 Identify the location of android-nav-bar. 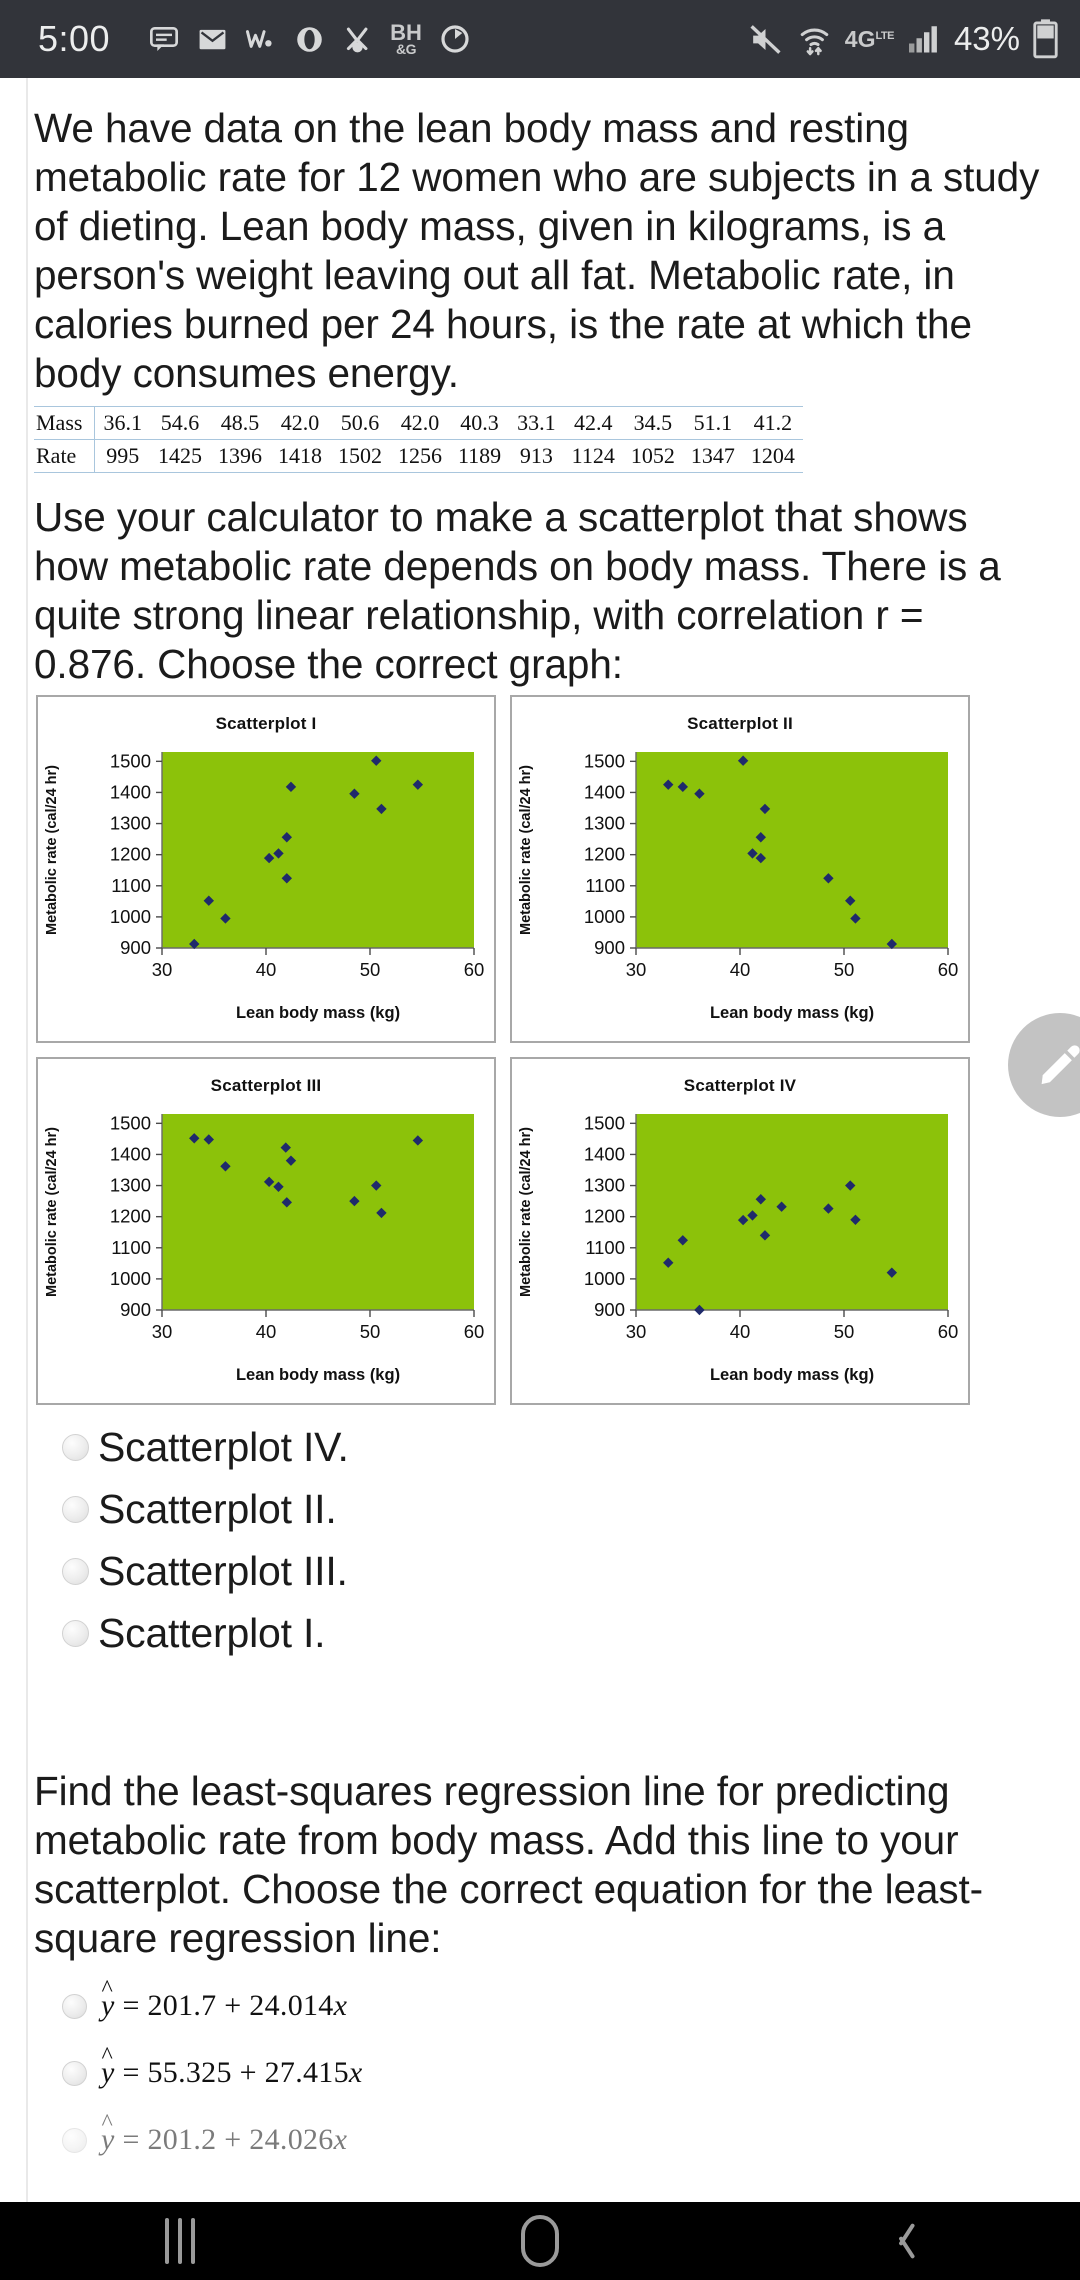
(540, 2241).